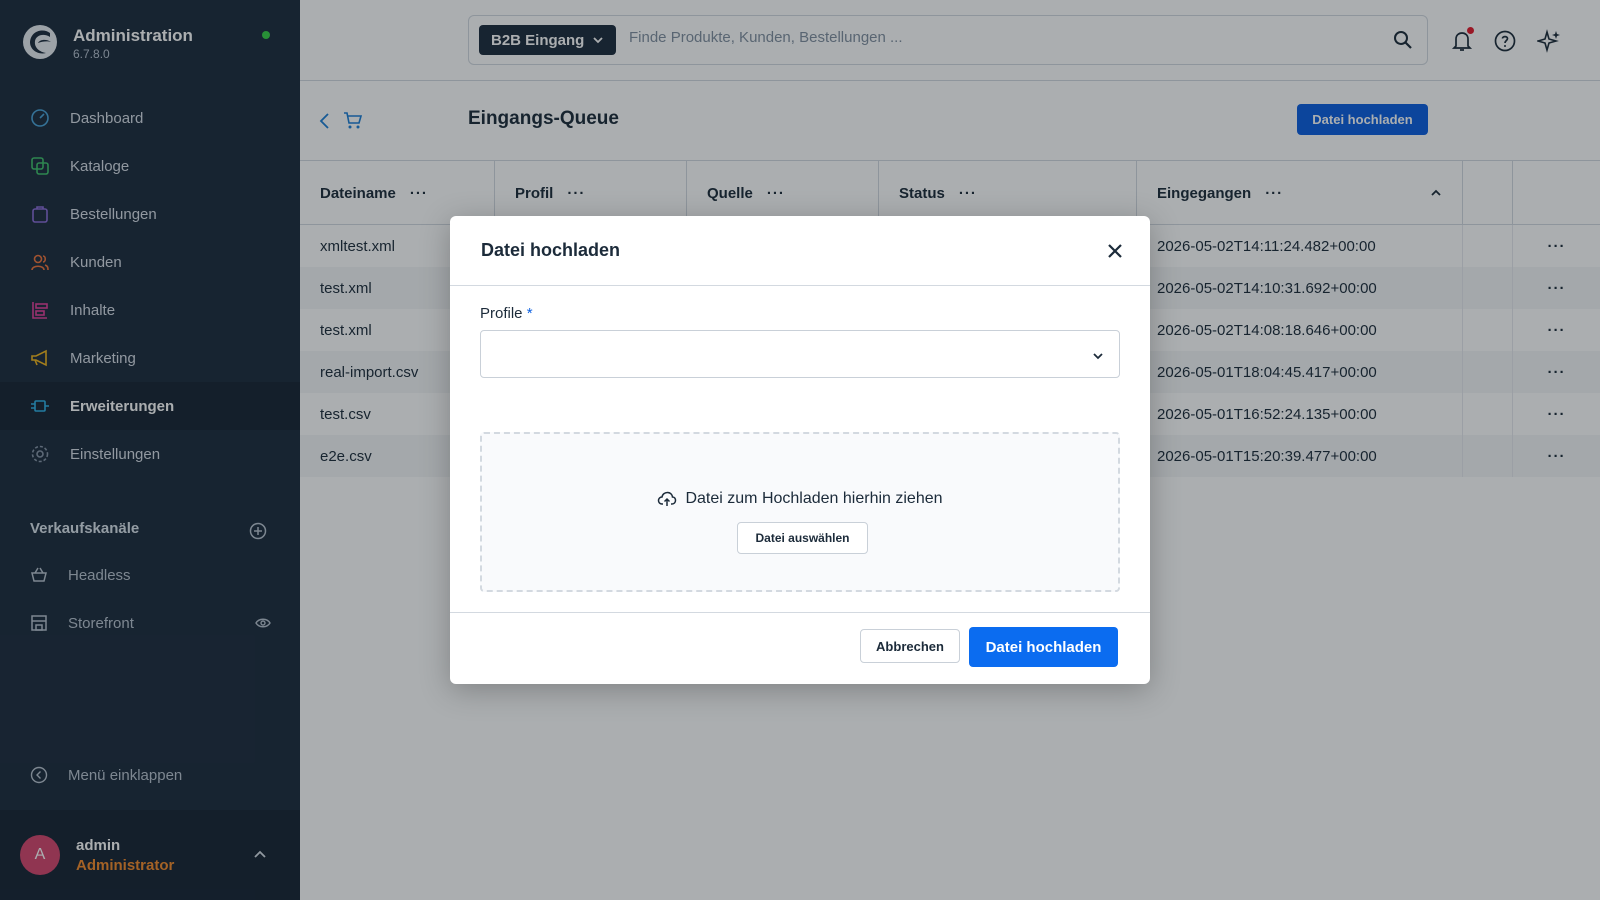 The width and height of the screenshot is (1600, 900). I want to click on submit-upload-button: Datei hochladen, so click(1043, 647).